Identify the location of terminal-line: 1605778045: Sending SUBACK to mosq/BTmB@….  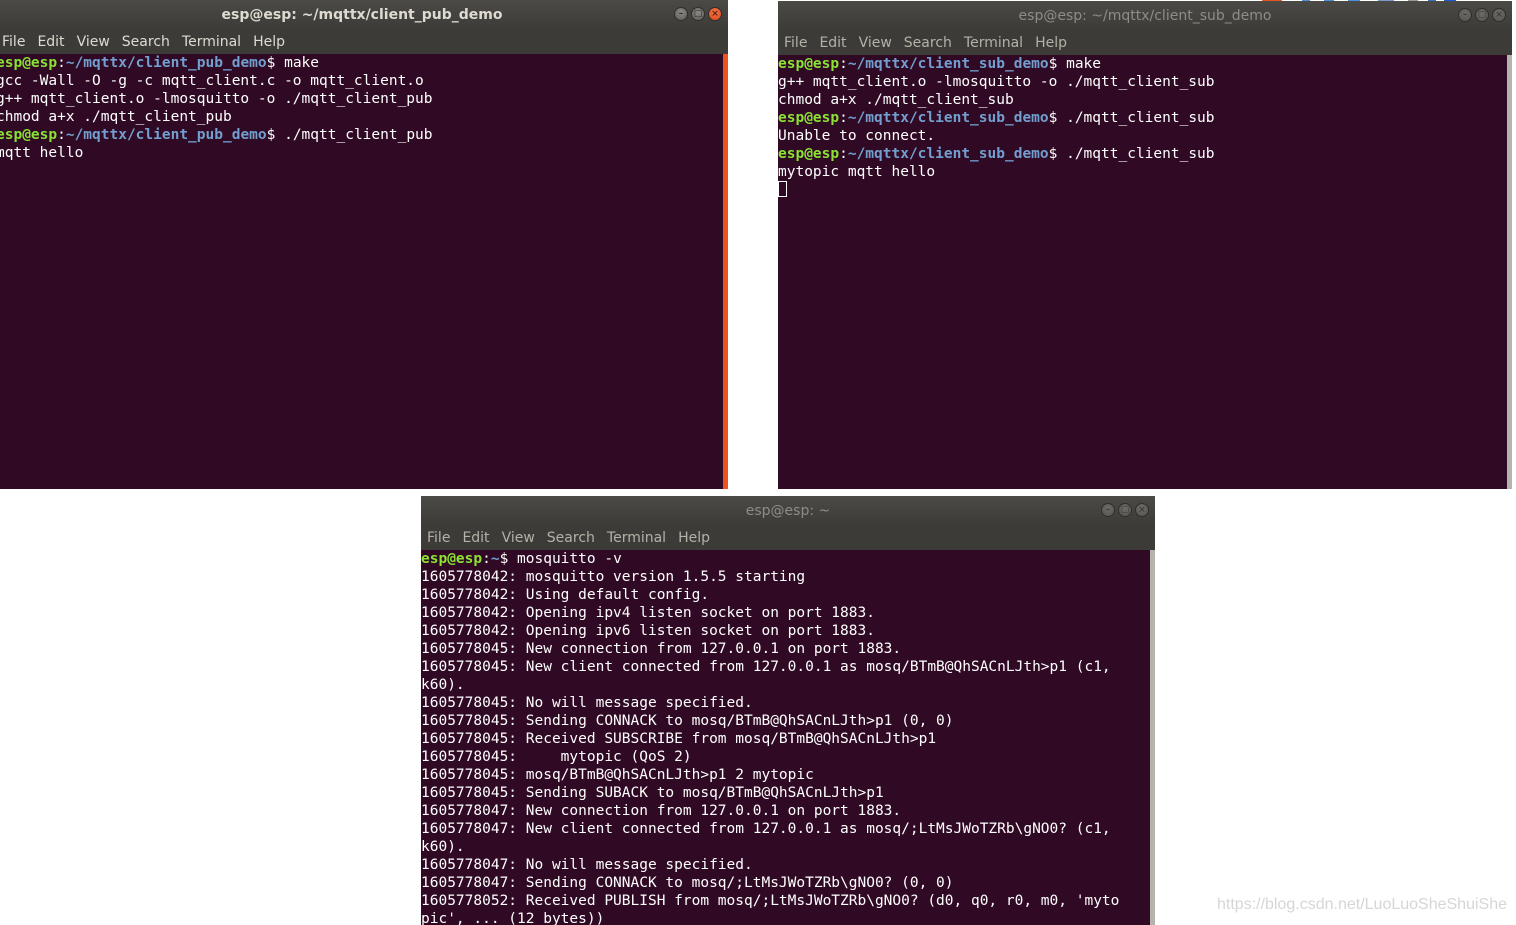
(788, 793).